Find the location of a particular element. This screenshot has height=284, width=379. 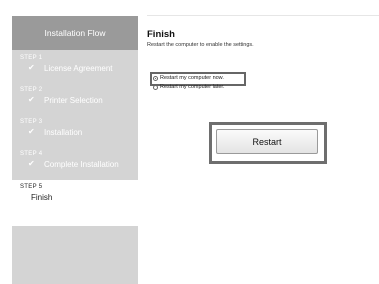

sidebar-header: Installation Flow is located at coordinates (75, 33).